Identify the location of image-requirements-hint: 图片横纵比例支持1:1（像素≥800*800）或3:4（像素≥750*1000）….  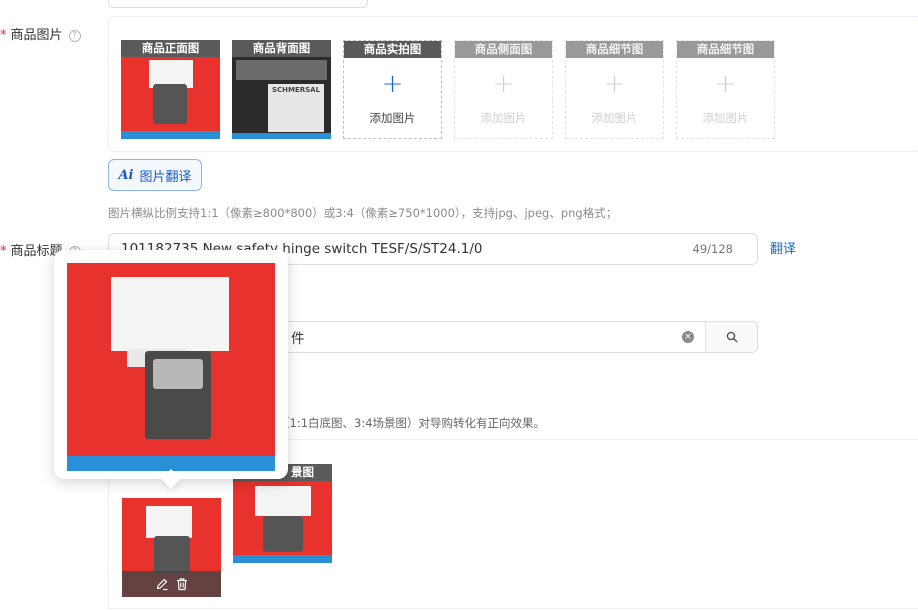
(363, 213).